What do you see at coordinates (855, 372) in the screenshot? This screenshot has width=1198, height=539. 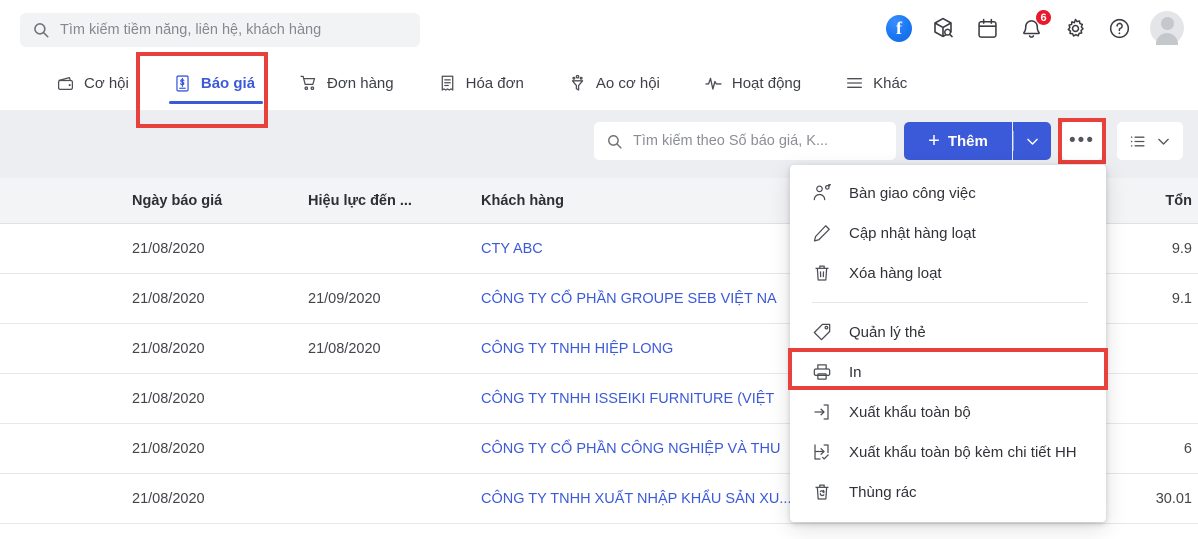 I see `menu-item-label: In` at bounding box center [855, 372].